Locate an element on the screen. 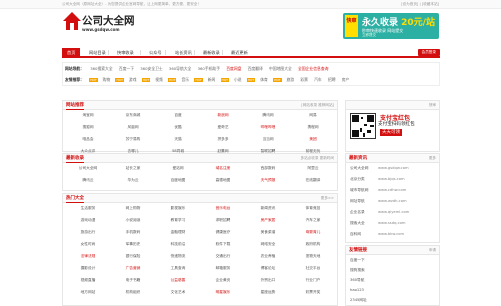 The width and height of the screenshot is (501, 306). nav-recent: 最近更新 is located at coordinates (239, 53).